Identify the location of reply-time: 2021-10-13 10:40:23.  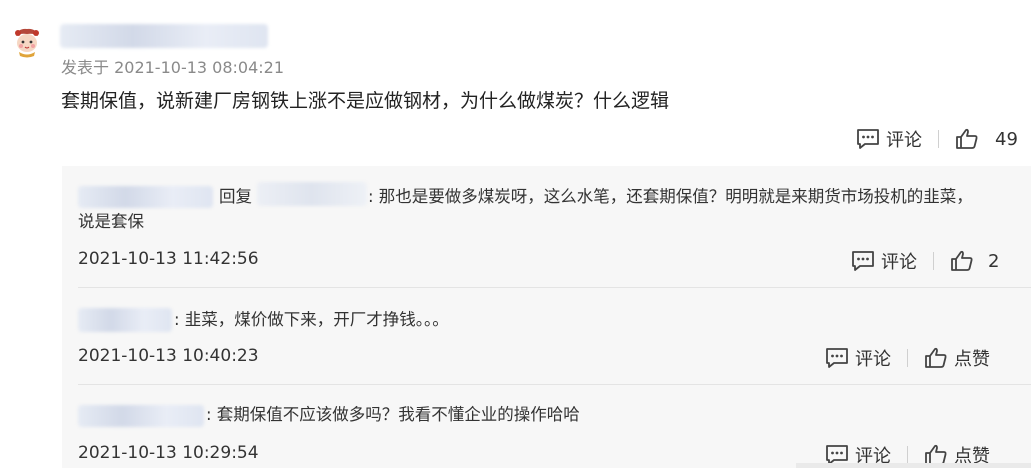
(168, 356).